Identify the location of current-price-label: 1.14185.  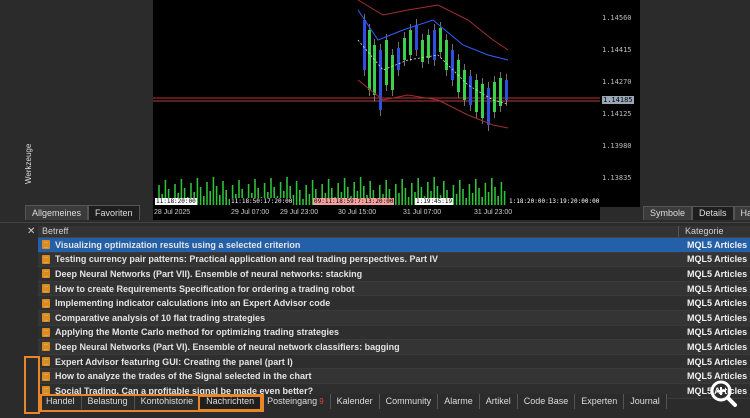
(618, 100).